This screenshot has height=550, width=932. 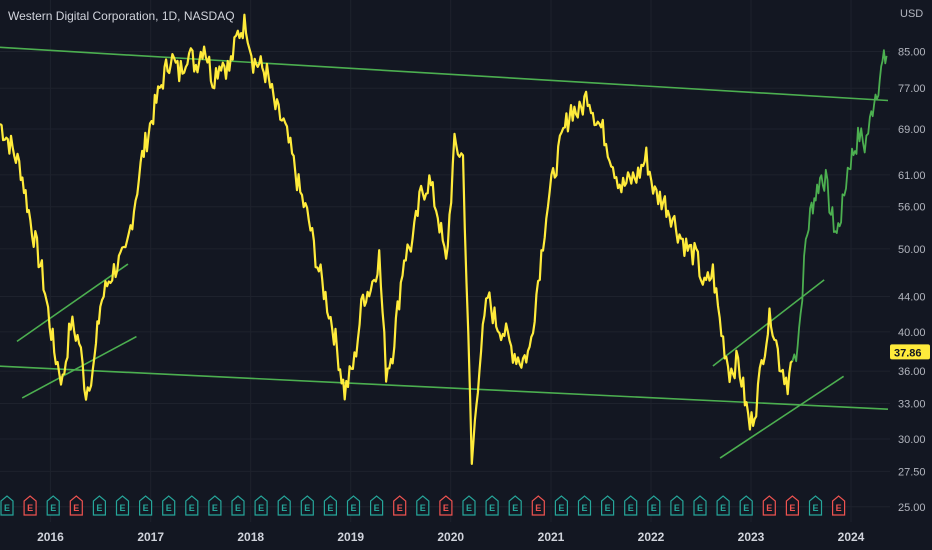 I want to click on x-tick-label: 2019, so click(x=350, y=537).